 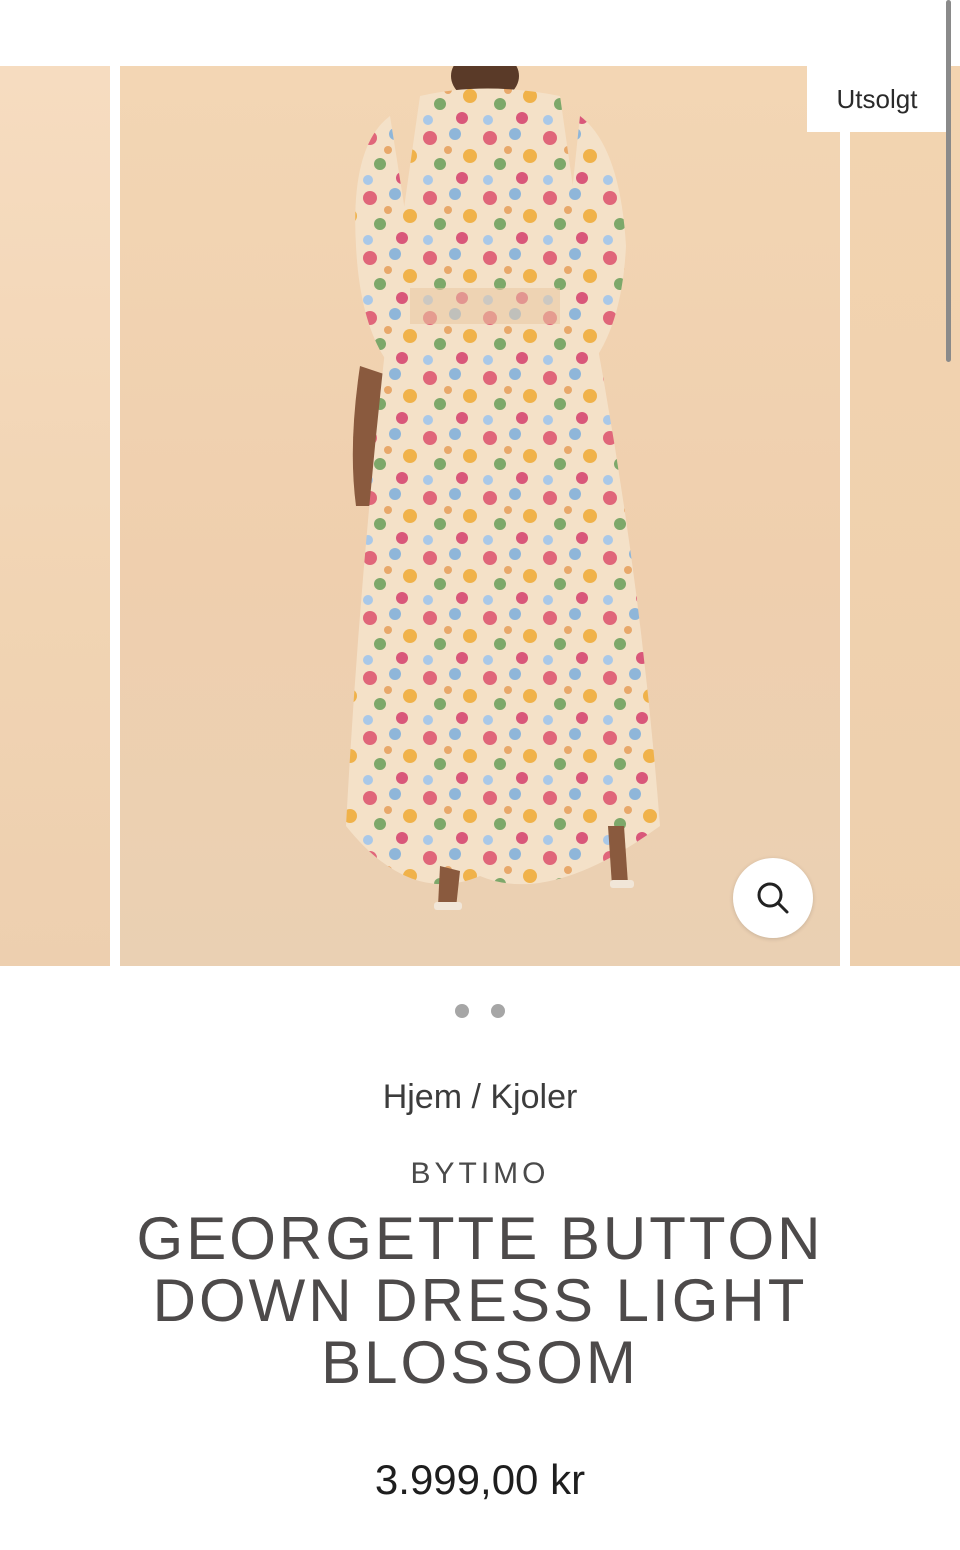 I want to click on next-slide-image, so click(x=905, y=516).